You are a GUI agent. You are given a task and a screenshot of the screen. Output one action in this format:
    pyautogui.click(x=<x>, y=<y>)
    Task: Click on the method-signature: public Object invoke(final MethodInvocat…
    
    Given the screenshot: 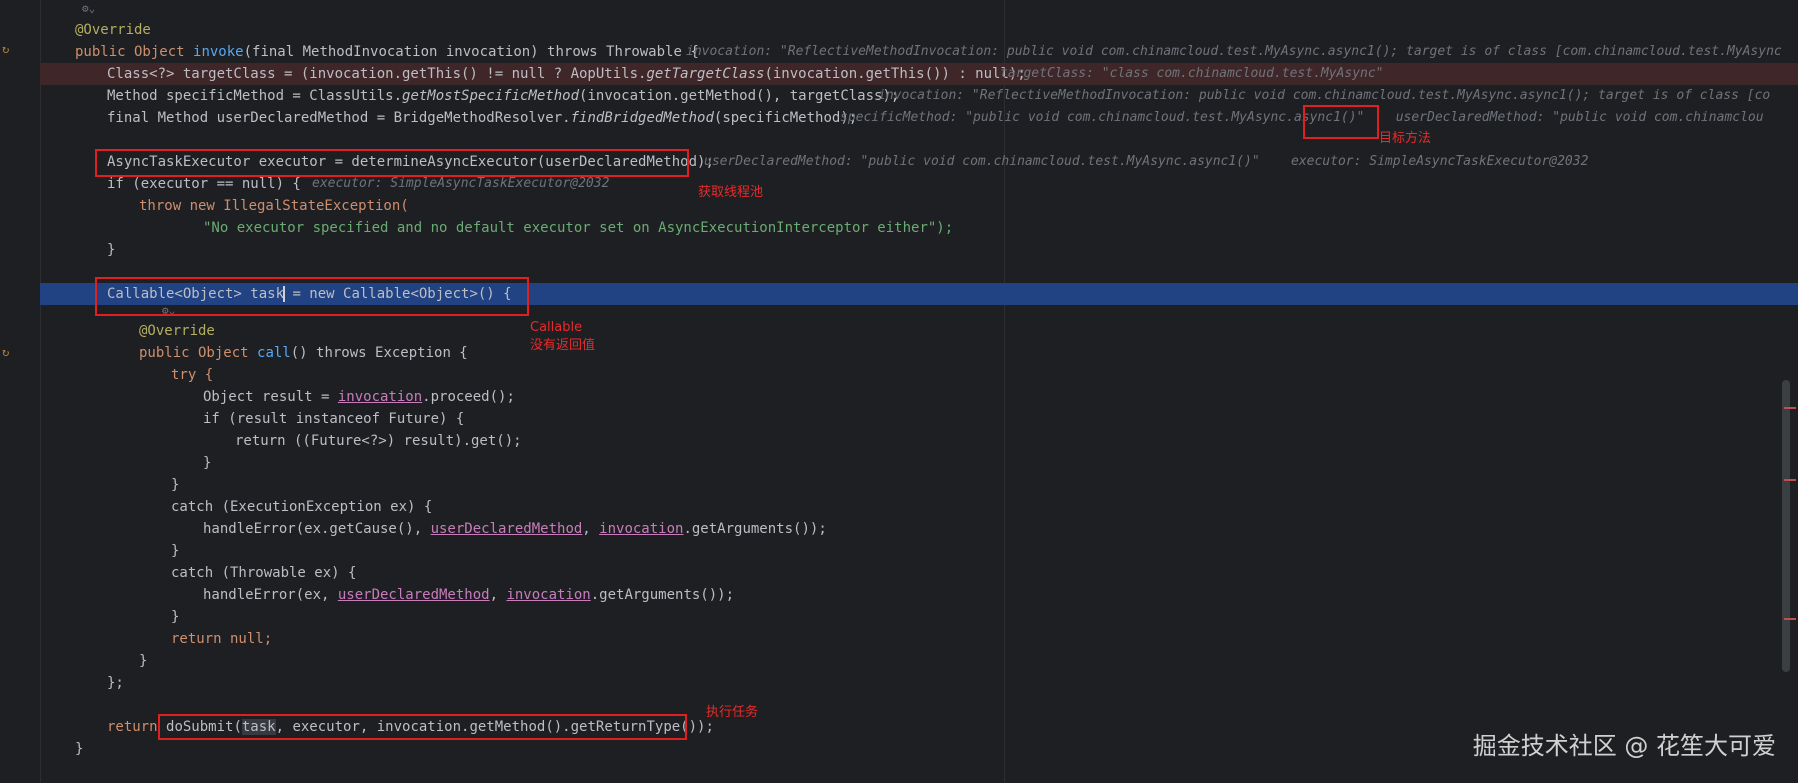 What is the action you would take?
    pyautogui.click(x=387, y=52)
    